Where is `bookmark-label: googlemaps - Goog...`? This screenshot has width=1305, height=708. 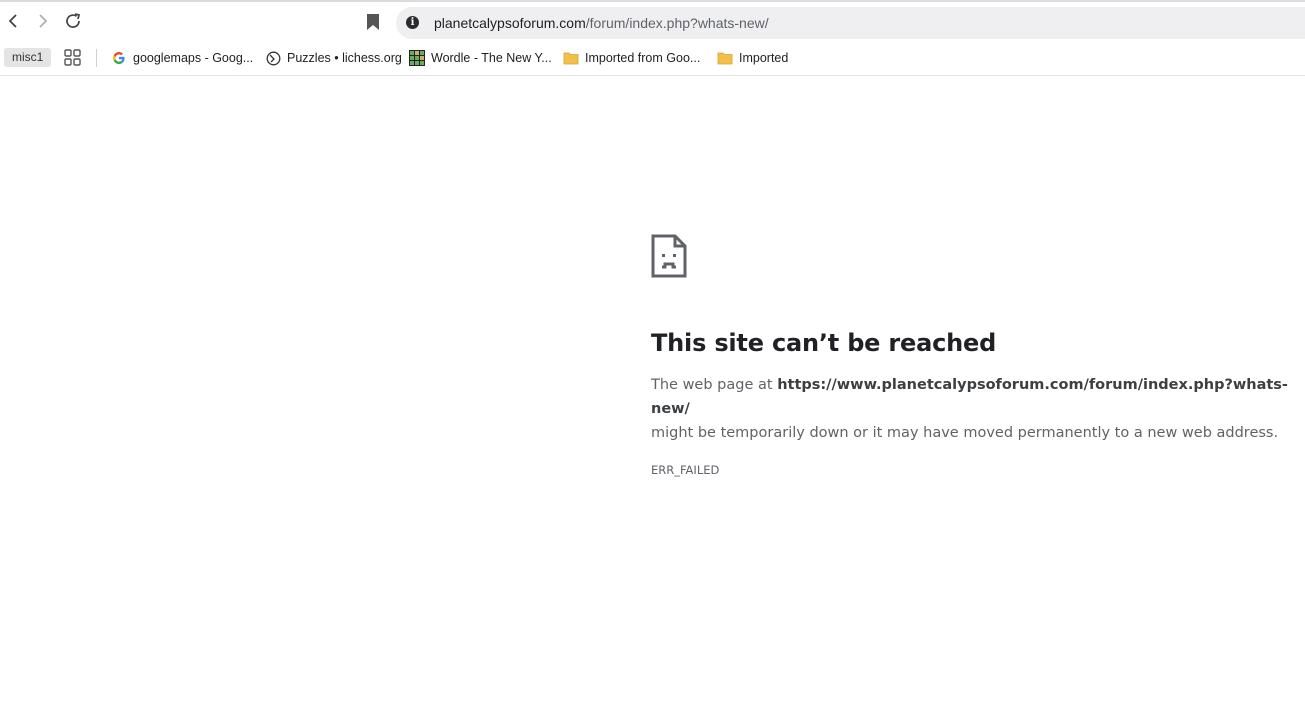 bookmark-label: googlemaps - Goog... is located at coordinates (193, 58).